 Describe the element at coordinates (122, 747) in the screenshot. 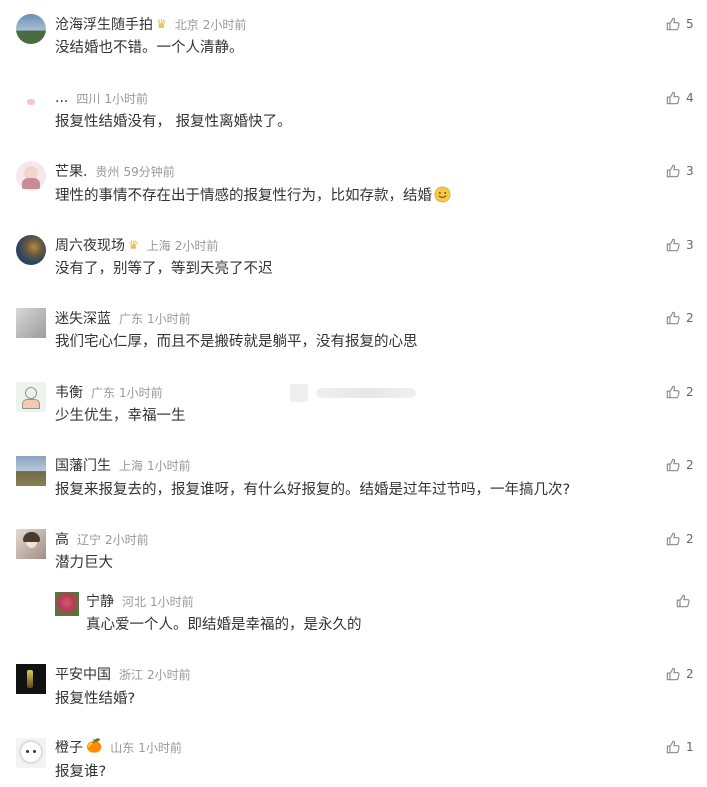

I see `location: 山东` at that location.